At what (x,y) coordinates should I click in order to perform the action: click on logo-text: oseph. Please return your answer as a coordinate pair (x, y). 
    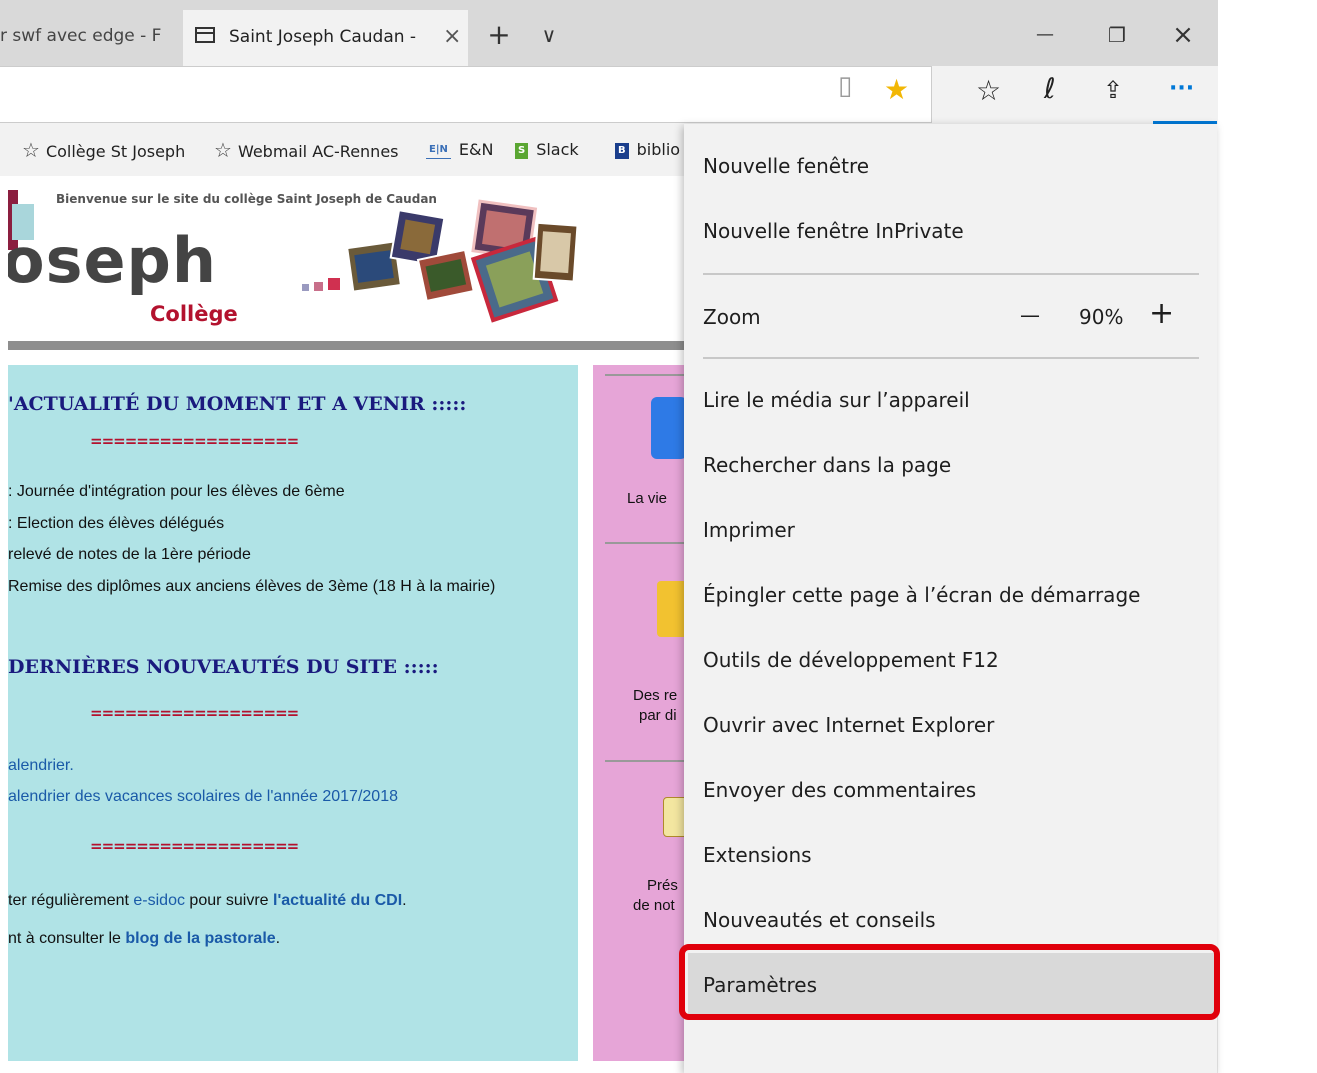
    Looking at the image, I should click on (113, 260).